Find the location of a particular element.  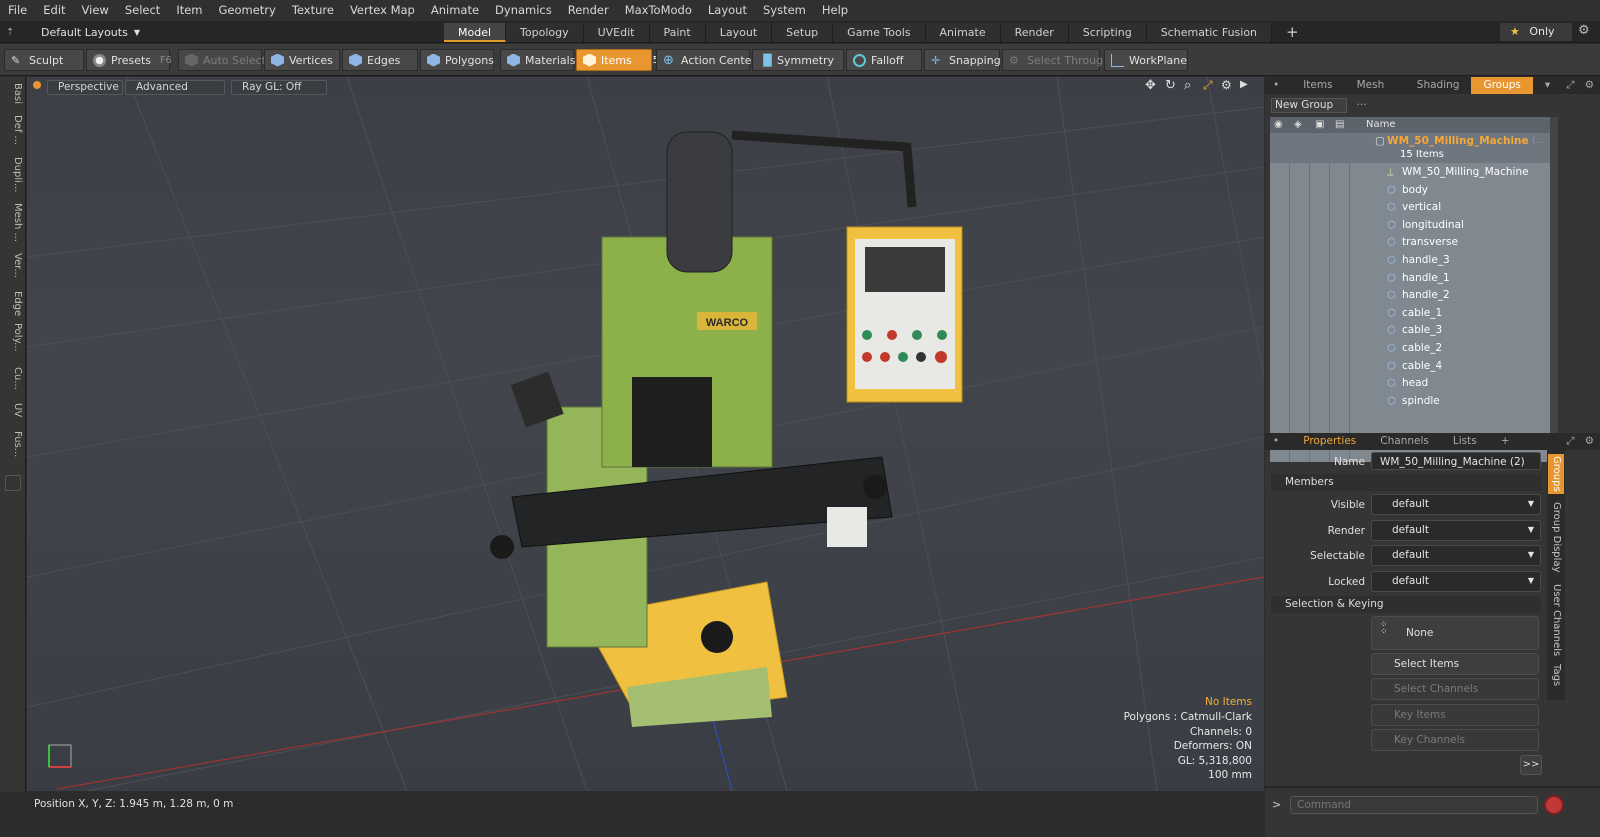

lock-icon: ▣ is located at coordinates (1319, 125).